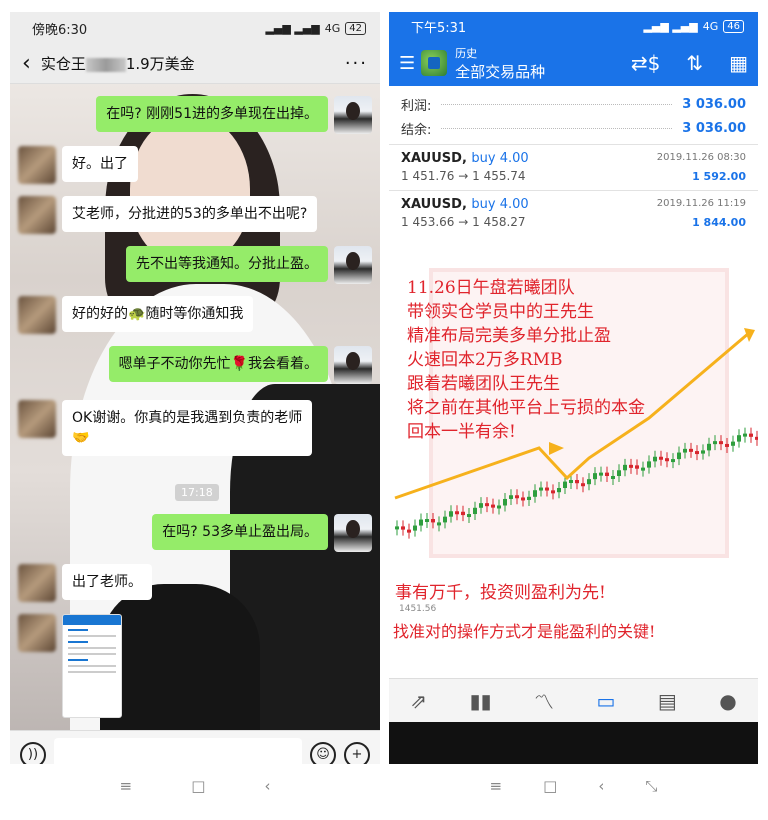 The image size is (768, 820). What do you see at coordinates (100, 164) in the screenshot?
I see `message-bubble: 好。出了` at bounding box center [100, 164].